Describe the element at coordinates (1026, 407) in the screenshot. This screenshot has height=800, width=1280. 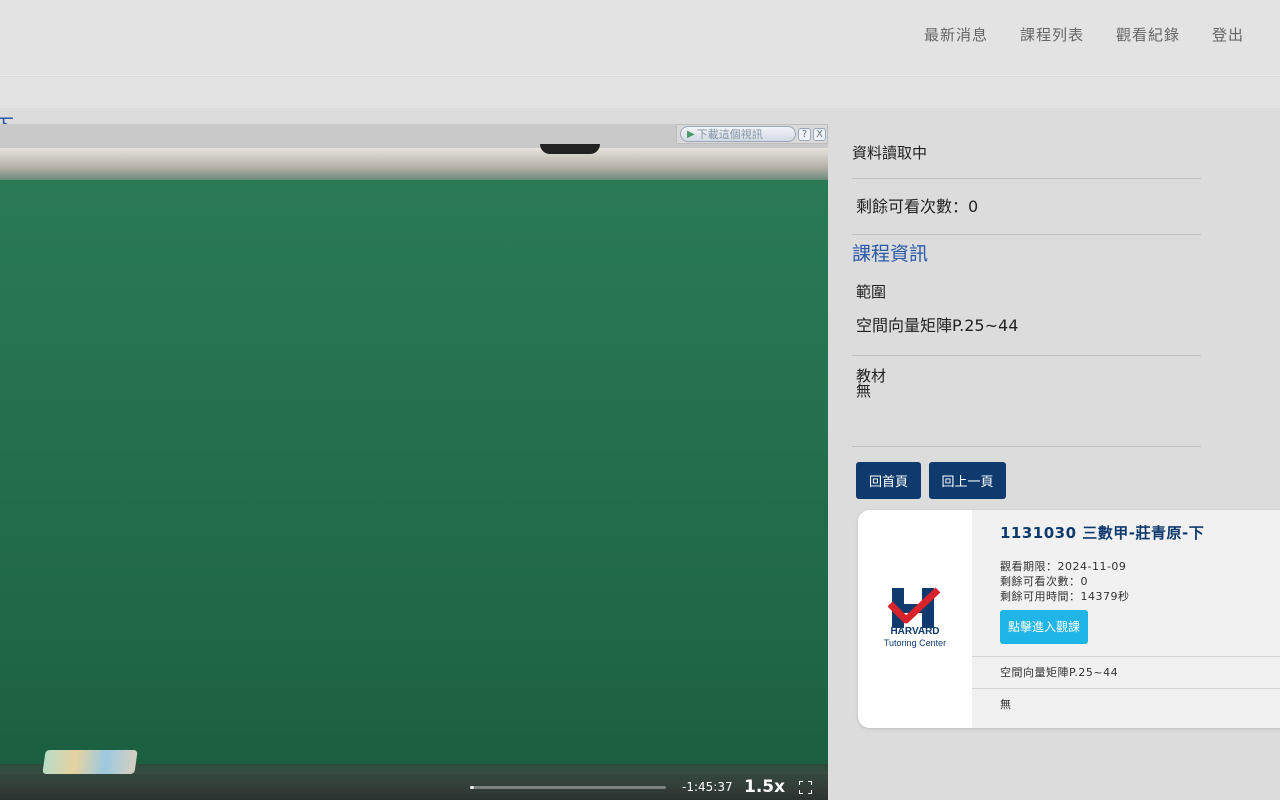
I see `material-block: 教材 無` at that location.